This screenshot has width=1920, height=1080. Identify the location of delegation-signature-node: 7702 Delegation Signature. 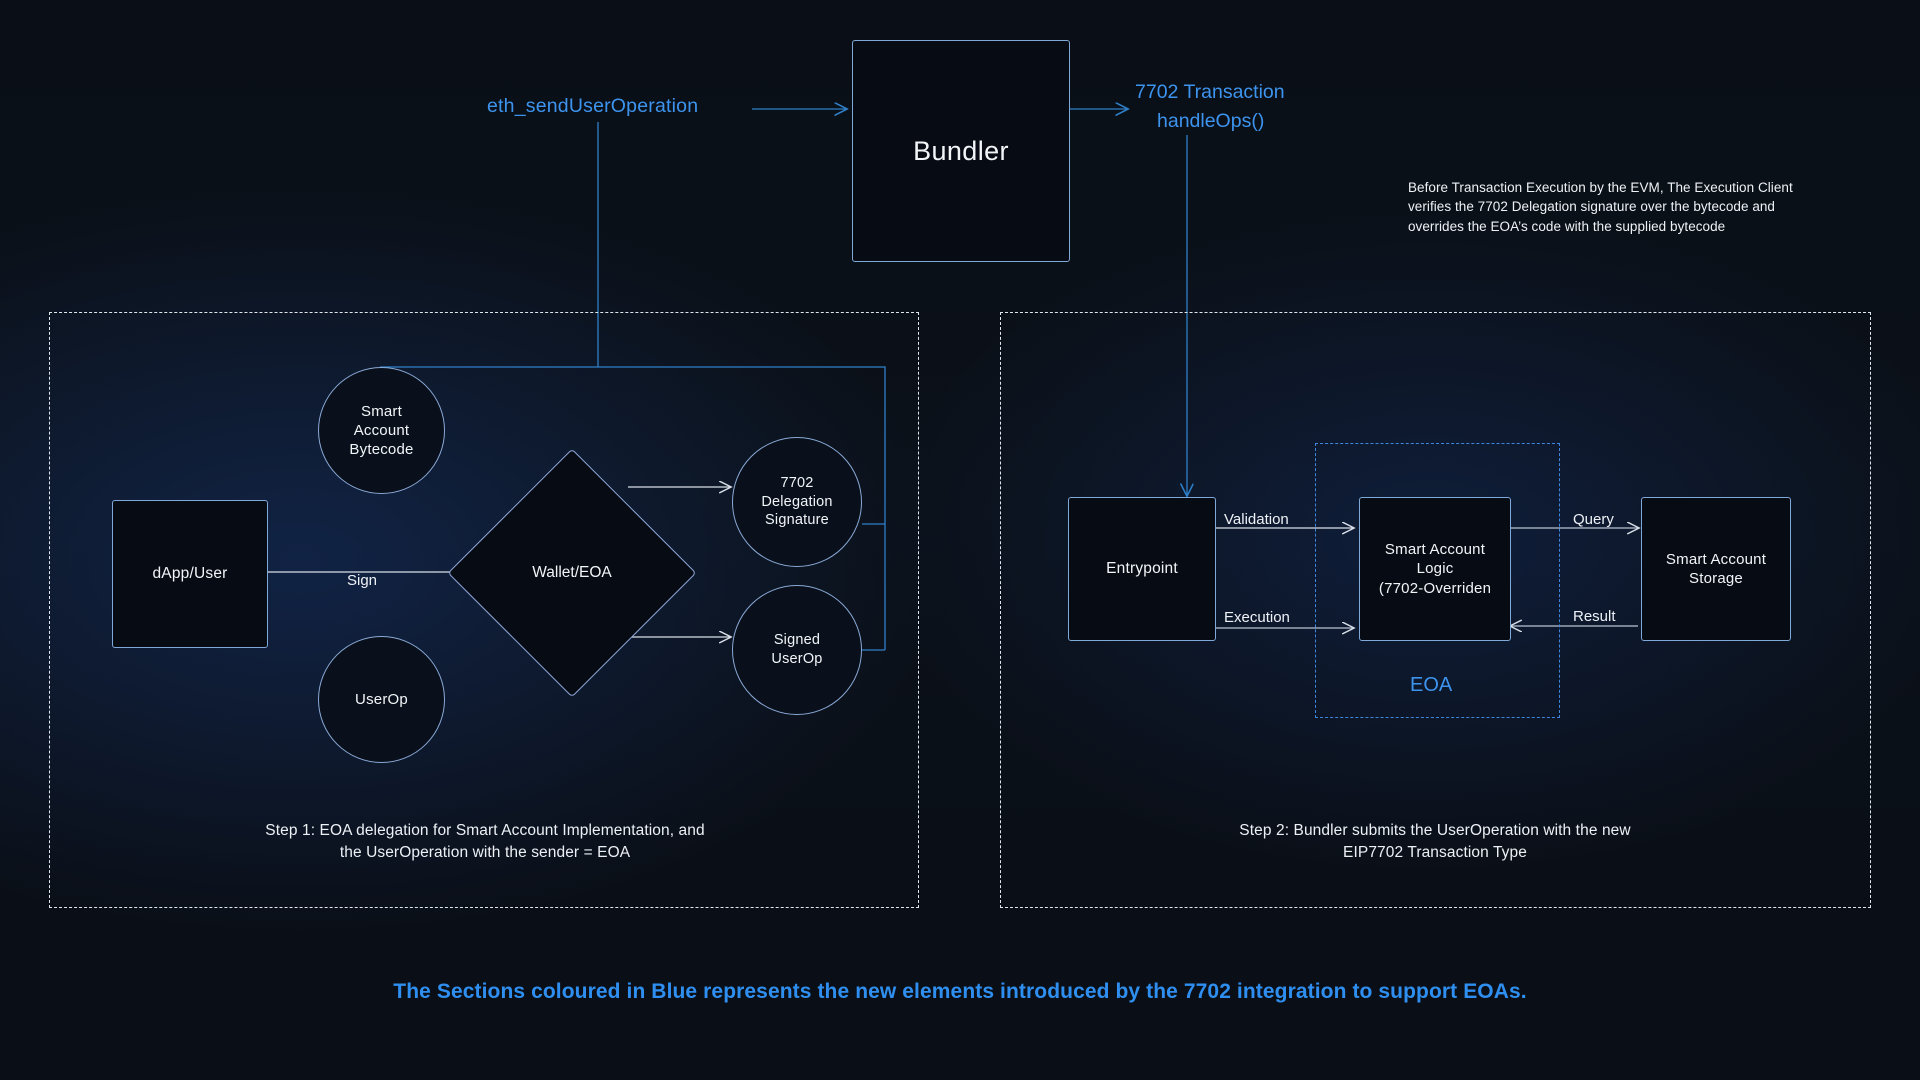
(797, 502).